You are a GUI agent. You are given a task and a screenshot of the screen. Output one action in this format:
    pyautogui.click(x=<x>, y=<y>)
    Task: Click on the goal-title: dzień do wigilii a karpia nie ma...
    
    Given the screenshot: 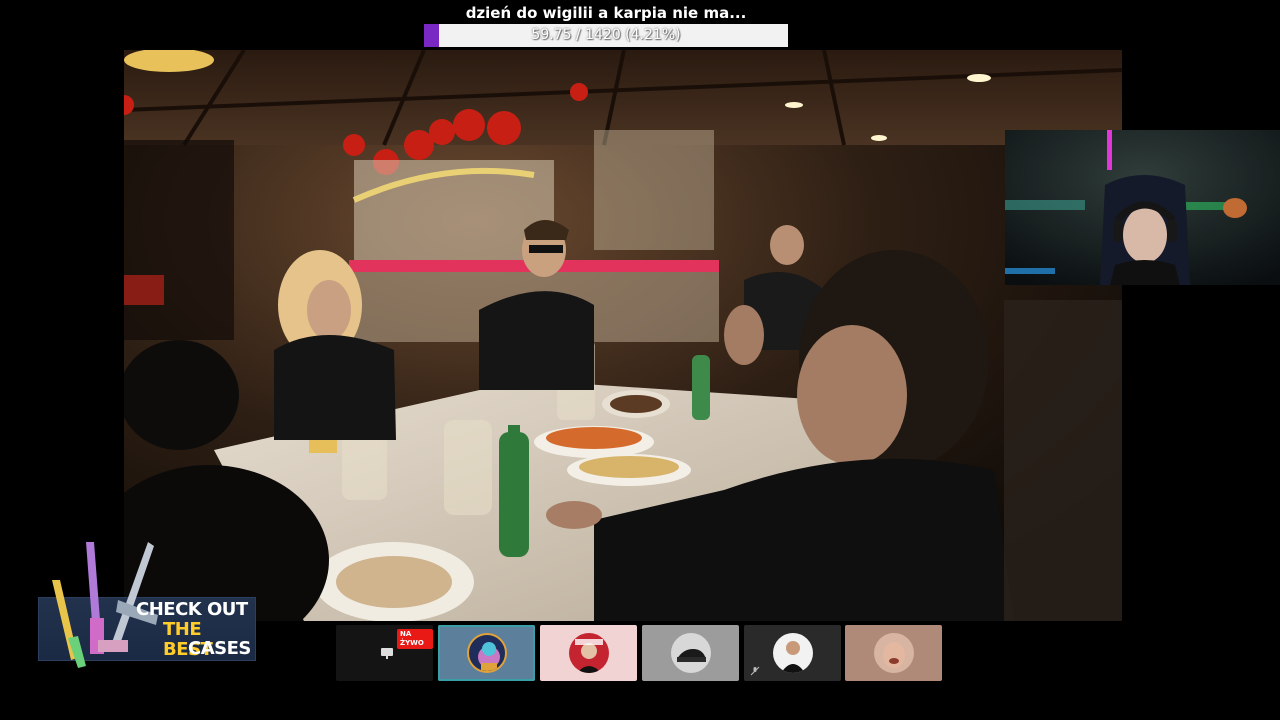 What is the action you would take?
    pyautogui.click(x=606, y=13)
    